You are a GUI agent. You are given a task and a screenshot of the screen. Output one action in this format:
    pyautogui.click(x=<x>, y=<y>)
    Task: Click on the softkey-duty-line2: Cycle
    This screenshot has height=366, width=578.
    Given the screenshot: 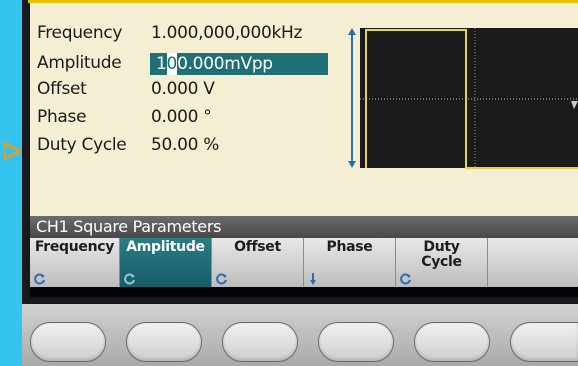 What is the action you would take?
    pyautogui.click(x=441, y=262)
    